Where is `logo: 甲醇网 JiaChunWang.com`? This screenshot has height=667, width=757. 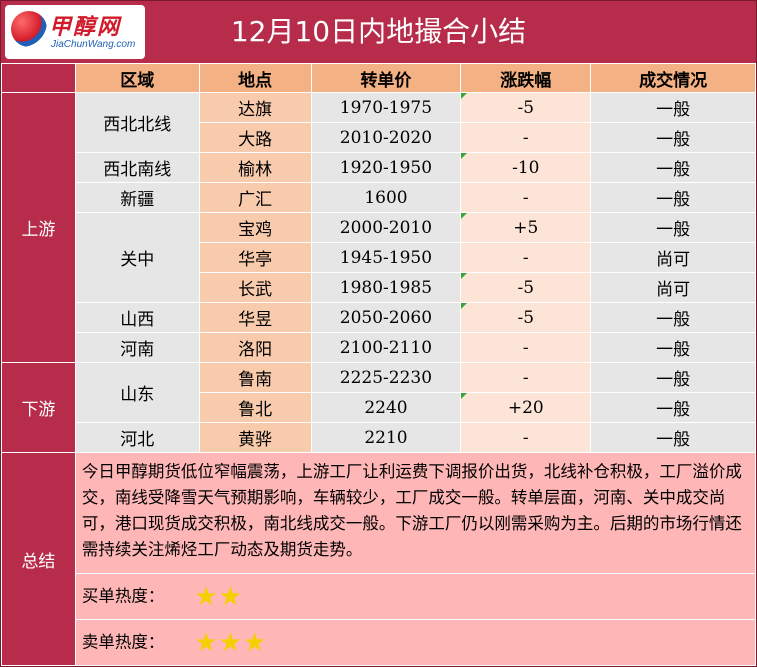
logo: 甲醇网 JiaChunWang.com is located at coordinates (75, 32).